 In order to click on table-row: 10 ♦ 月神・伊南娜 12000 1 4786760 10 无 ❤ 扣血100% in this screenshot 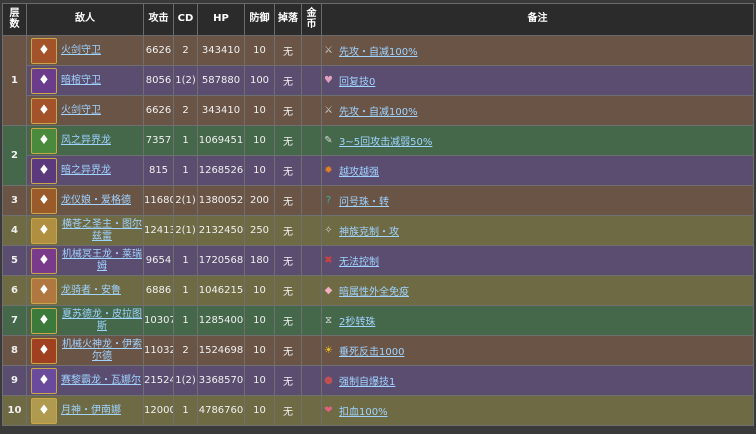, I will do `click(378, 410)`.